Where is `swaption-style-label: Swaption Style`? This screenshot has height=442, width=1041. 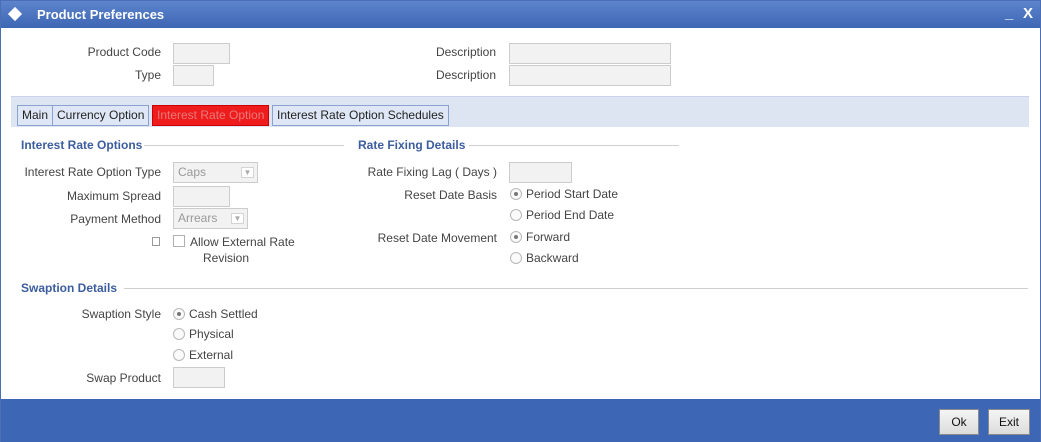
swaption-style-label: Swaption Style is located at coordinates (121, 314).